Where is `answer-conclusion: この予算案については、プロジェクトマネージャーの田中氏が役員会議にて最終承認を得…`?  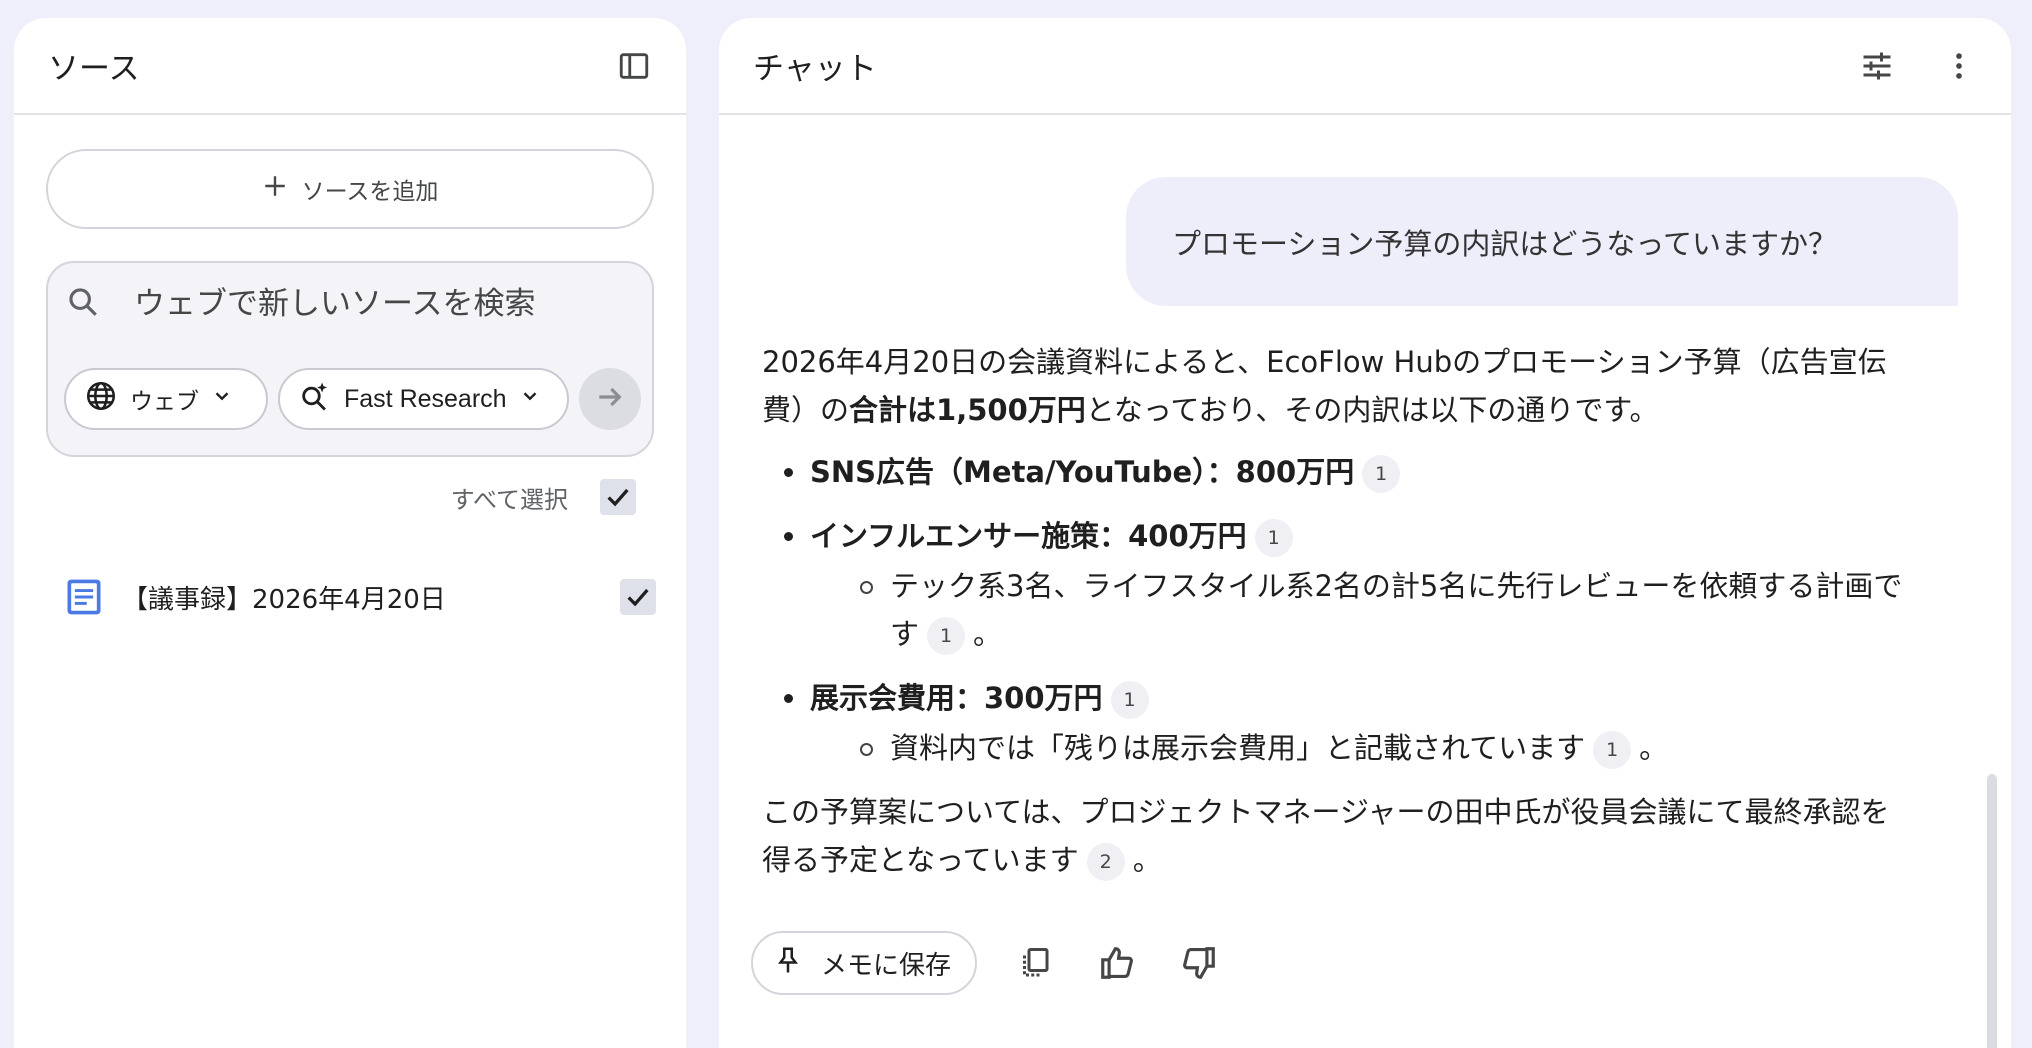 answer-conclusion: この予算案については、プロジェクトマネージャーの田中氏が役員会議にて最終承認を得… is located at coordinates (1337, 836).